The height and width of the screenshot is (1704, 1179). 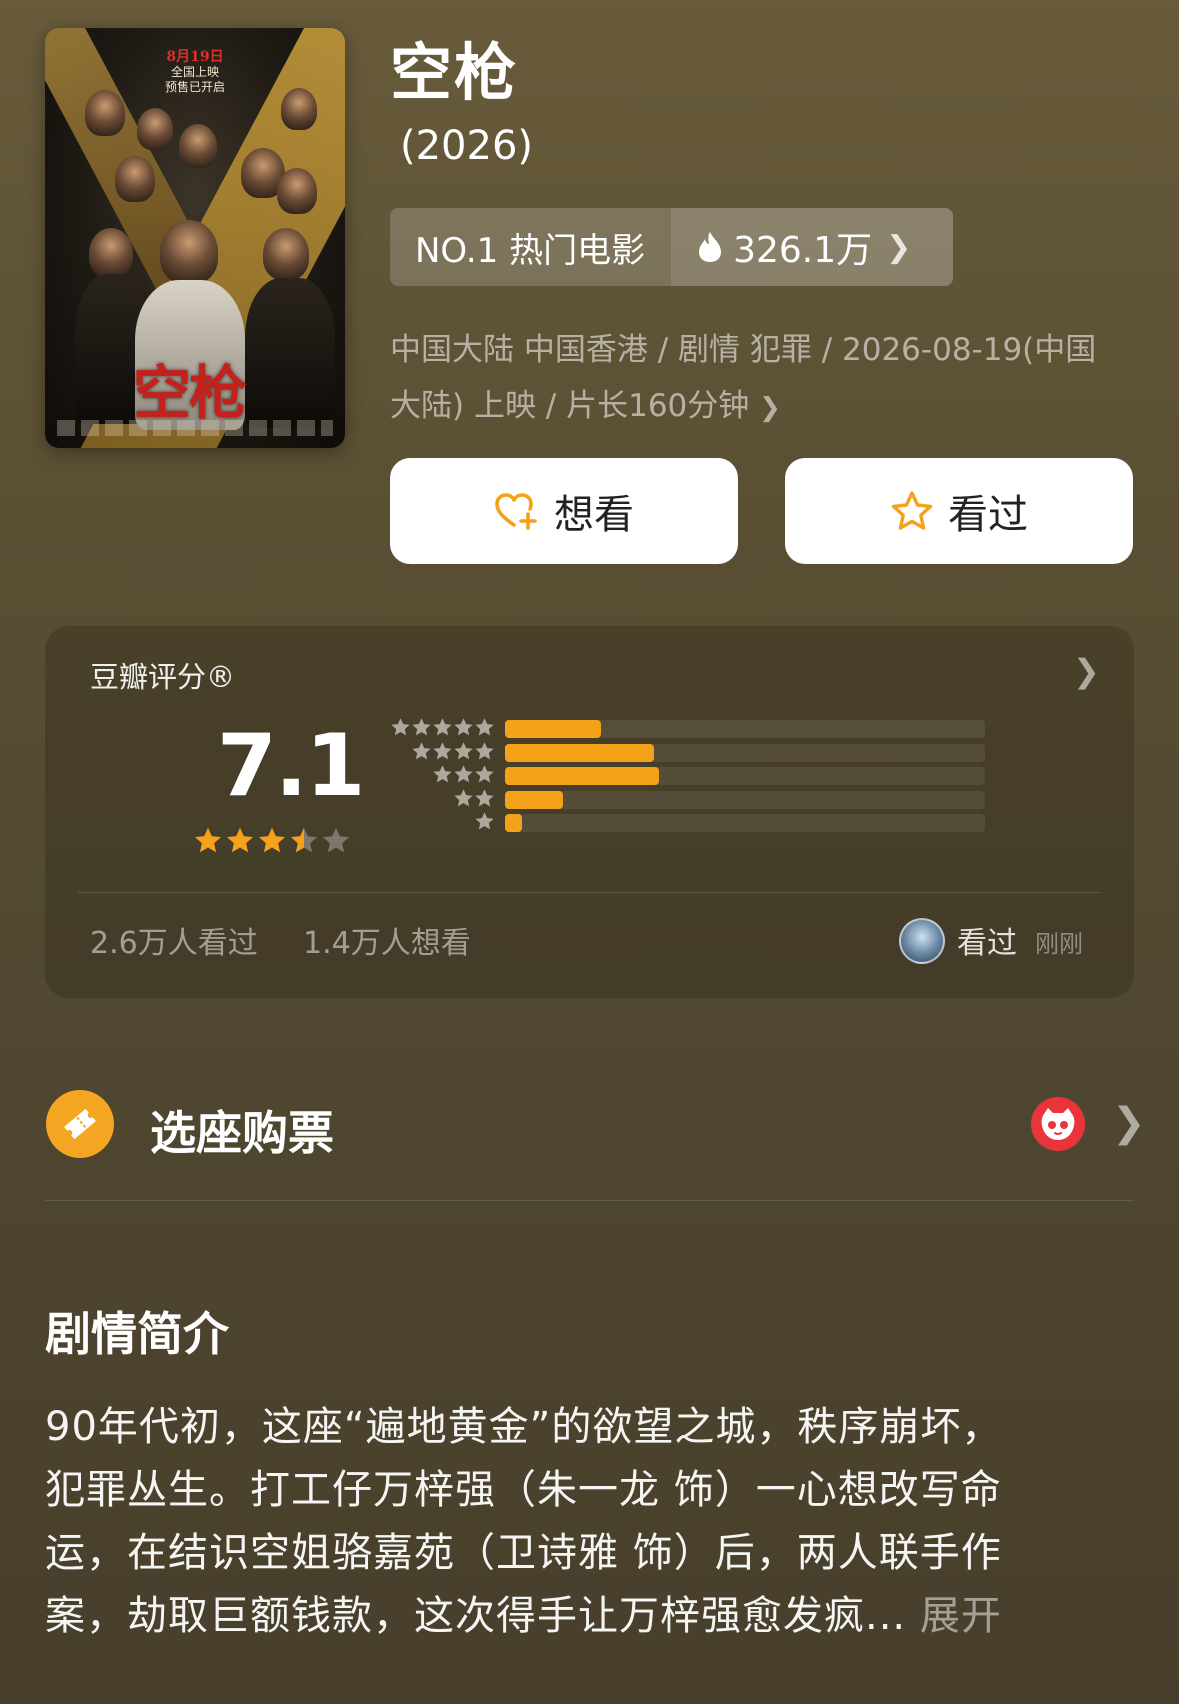 What do you see at coordinates (137, 1334) in the screenshot?
I see `synopsis-heading: 剧情简介` at bounding box center [137, 1334].